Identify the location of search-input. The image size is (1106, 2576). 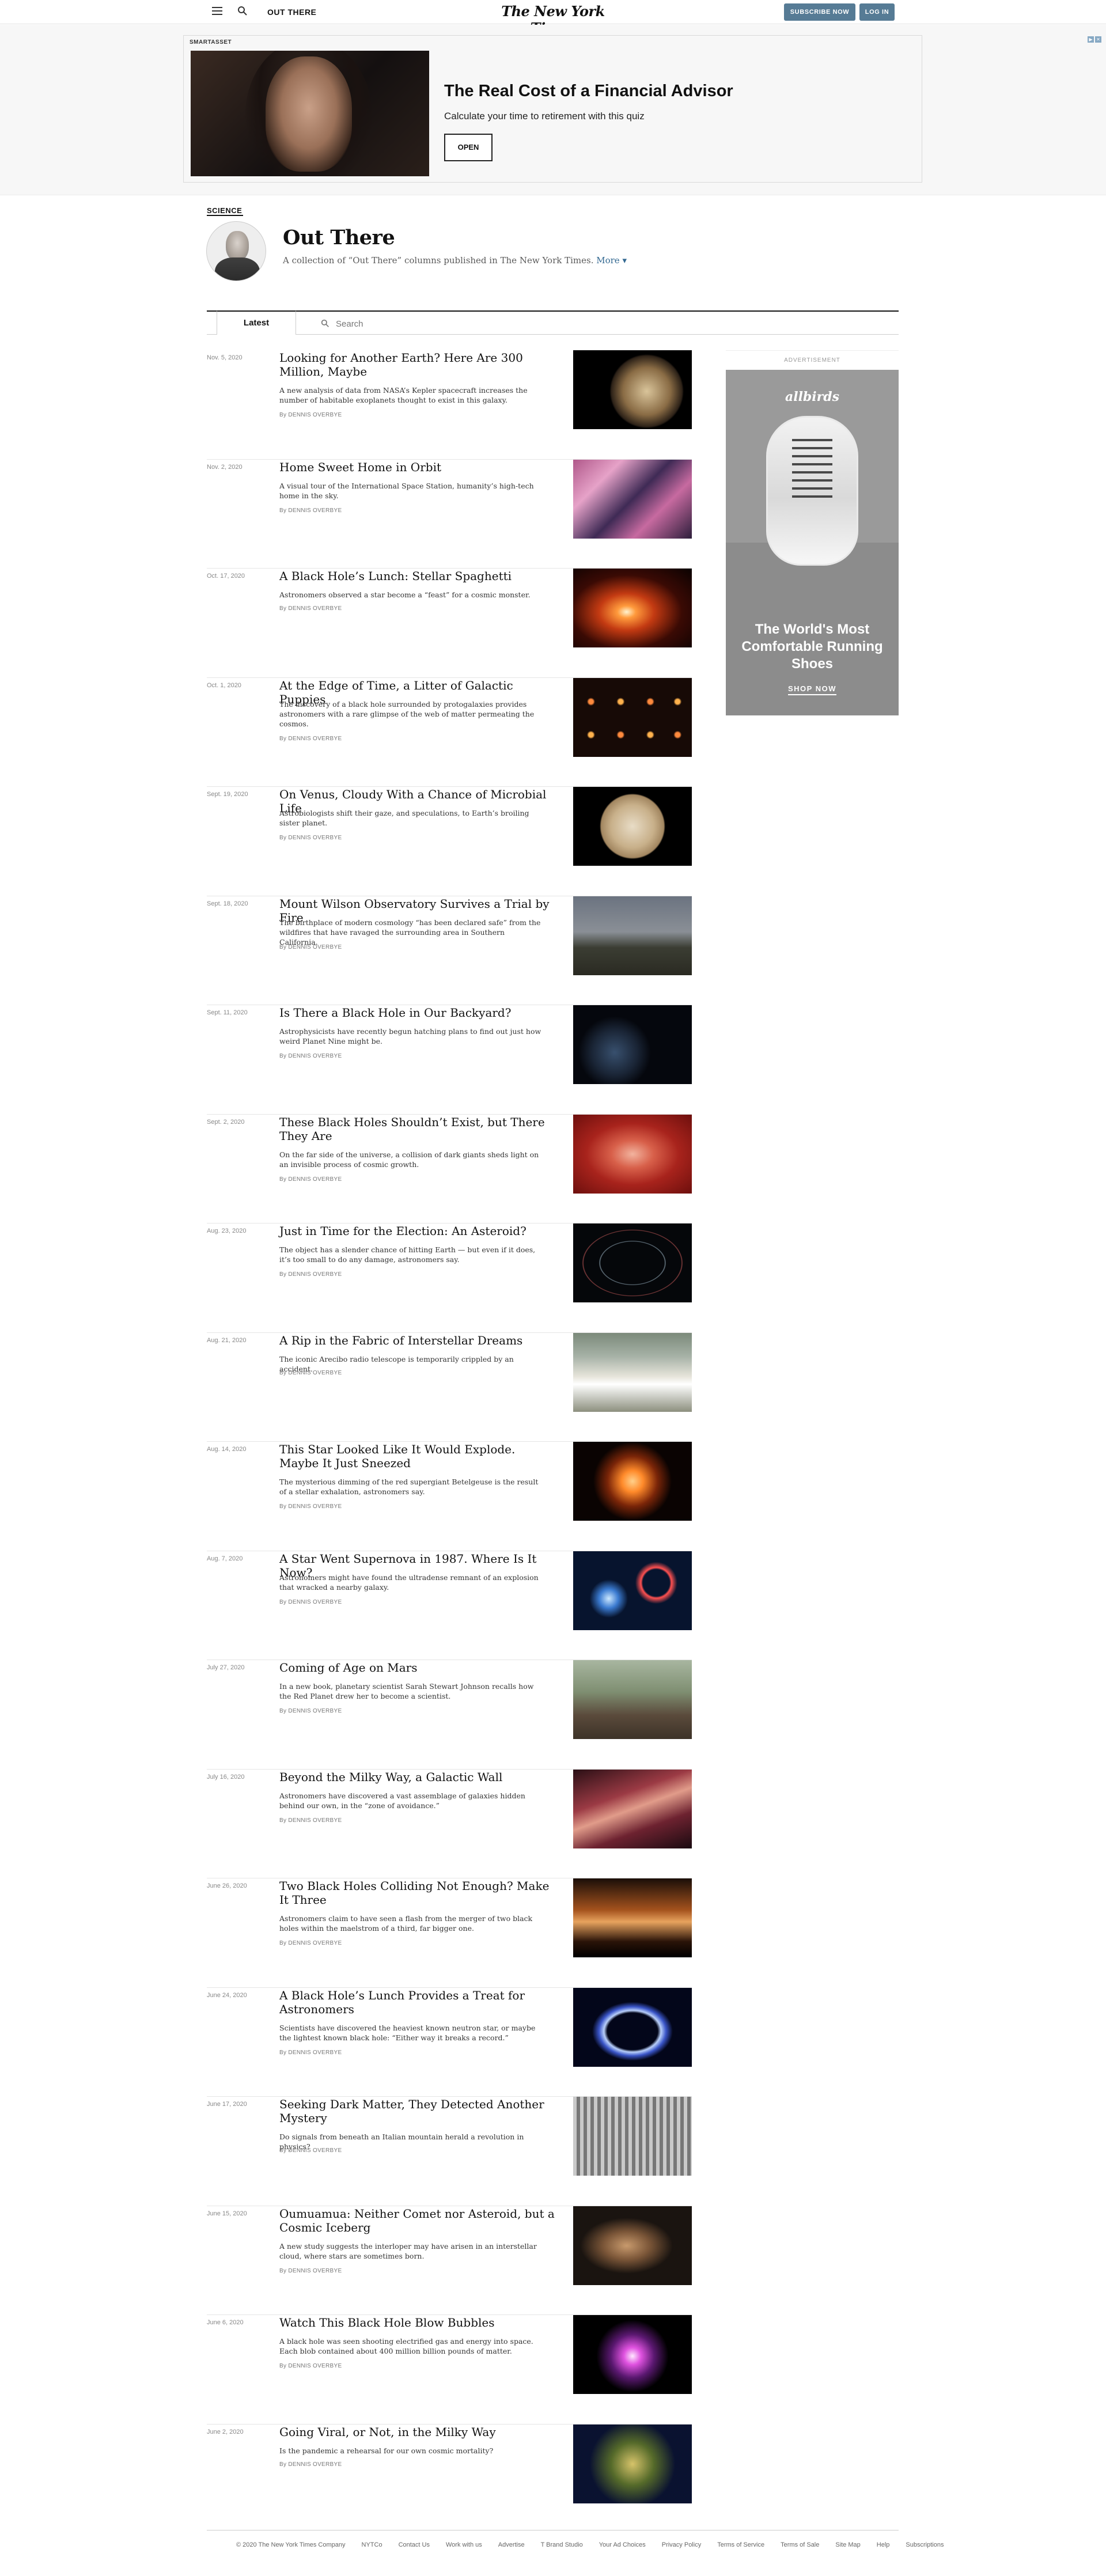
(439, 324).